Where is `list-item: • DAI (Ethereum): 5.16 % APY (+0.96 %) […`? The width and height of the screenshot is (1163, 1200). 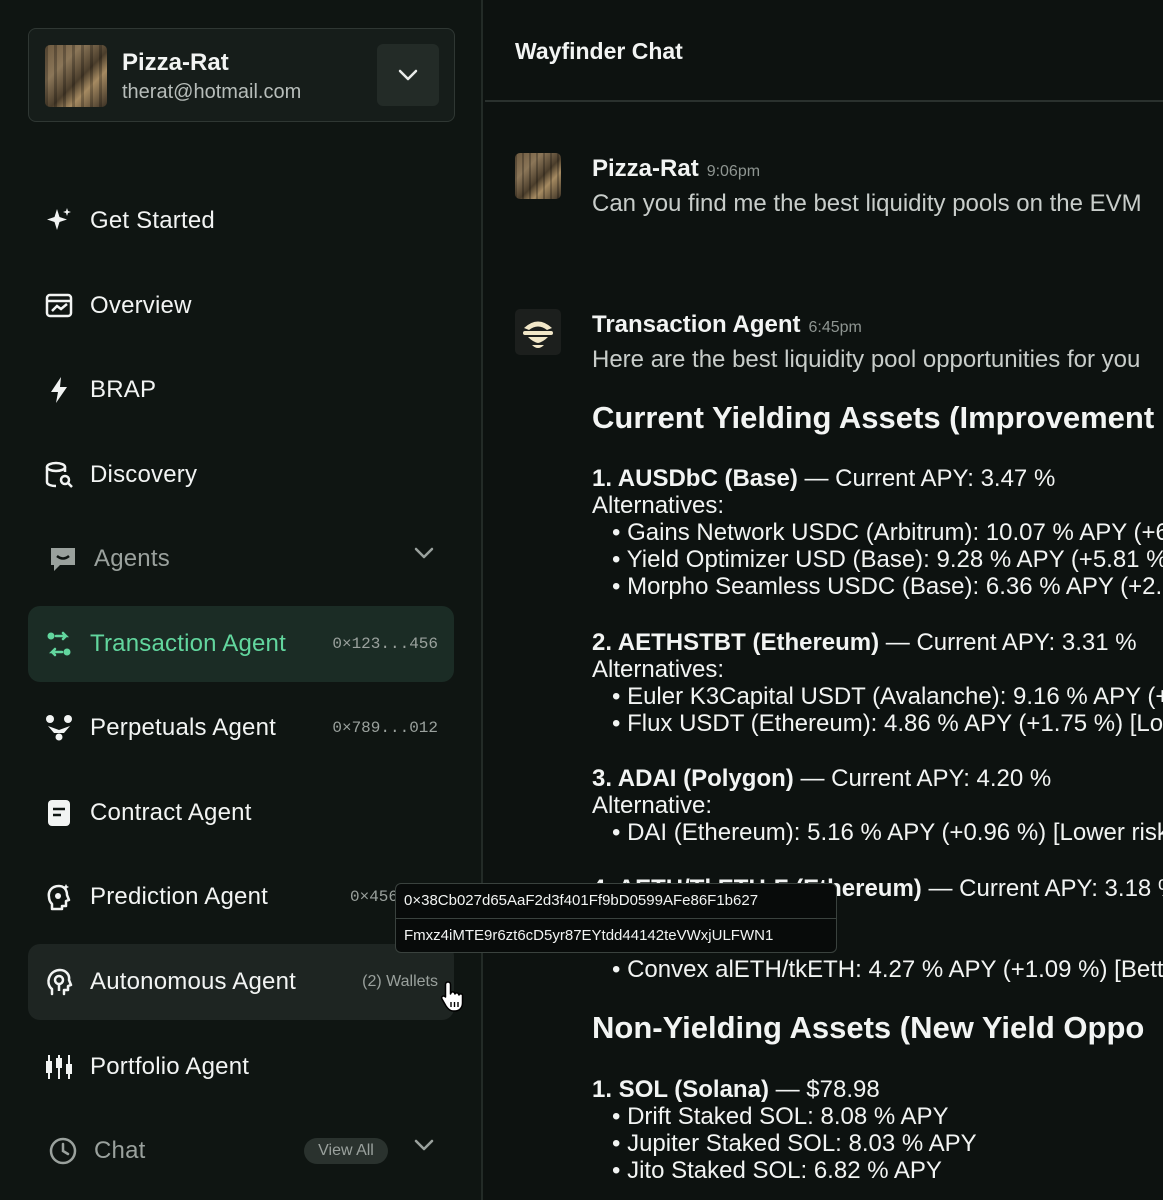
list-item: • DAI (Ethereum): 5.16 % APY (+0.96 %) [… is located at coordinates (887, 832).